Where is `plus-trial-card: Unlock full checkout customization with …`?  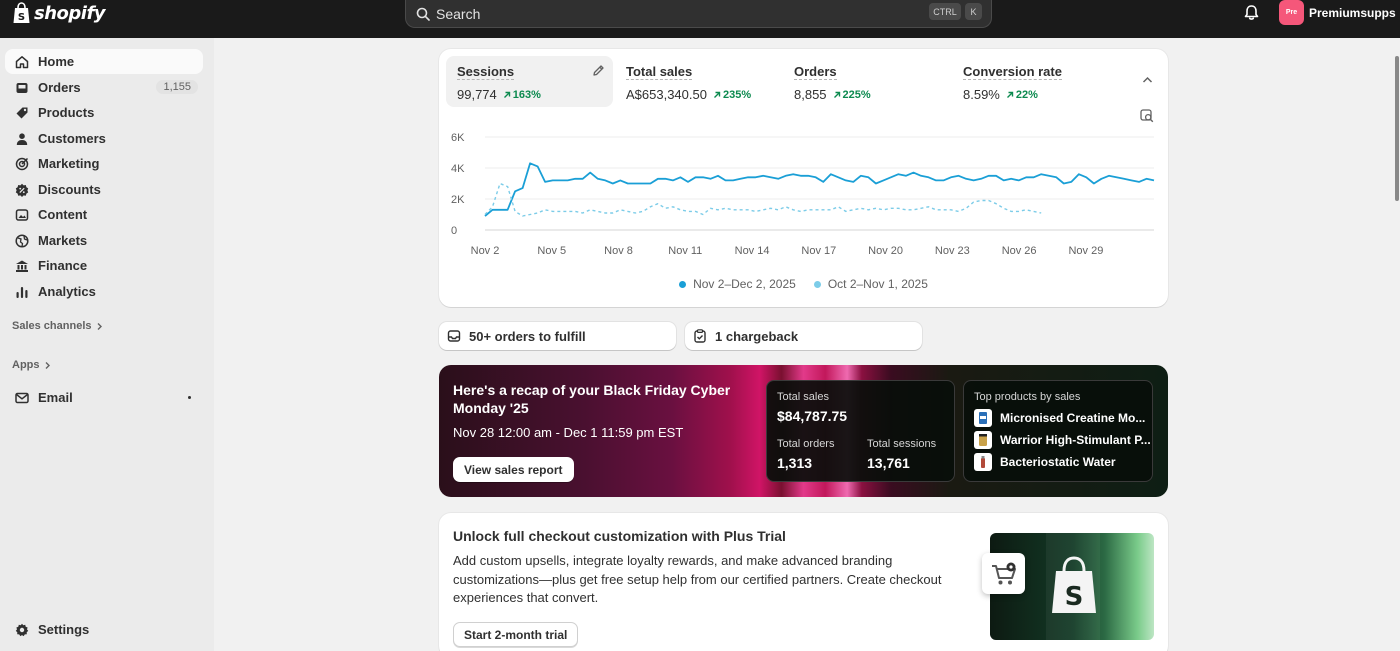
plus-trial-card: Unlock full checkout customization with … is located at coordinates (803, 582).